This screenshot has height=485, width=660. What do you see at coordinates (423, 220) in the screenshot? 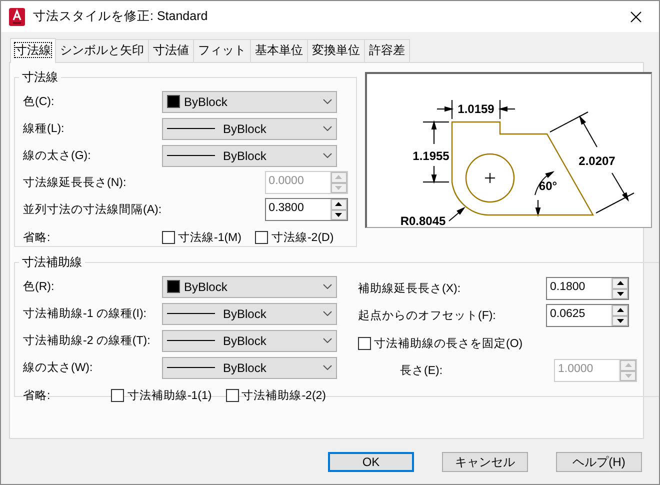
I see `dimension-label: R0.8045` at bounding box center [423, 220].